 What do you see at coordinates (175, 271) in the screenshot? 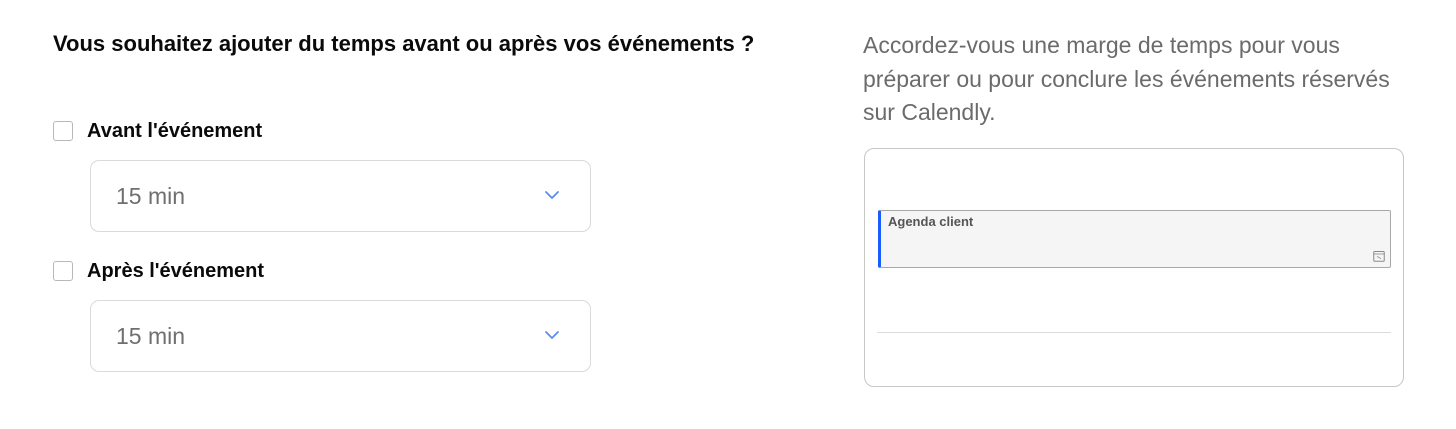
I see `after-event-label: Après l'événement` at bounding box center [175, 271].